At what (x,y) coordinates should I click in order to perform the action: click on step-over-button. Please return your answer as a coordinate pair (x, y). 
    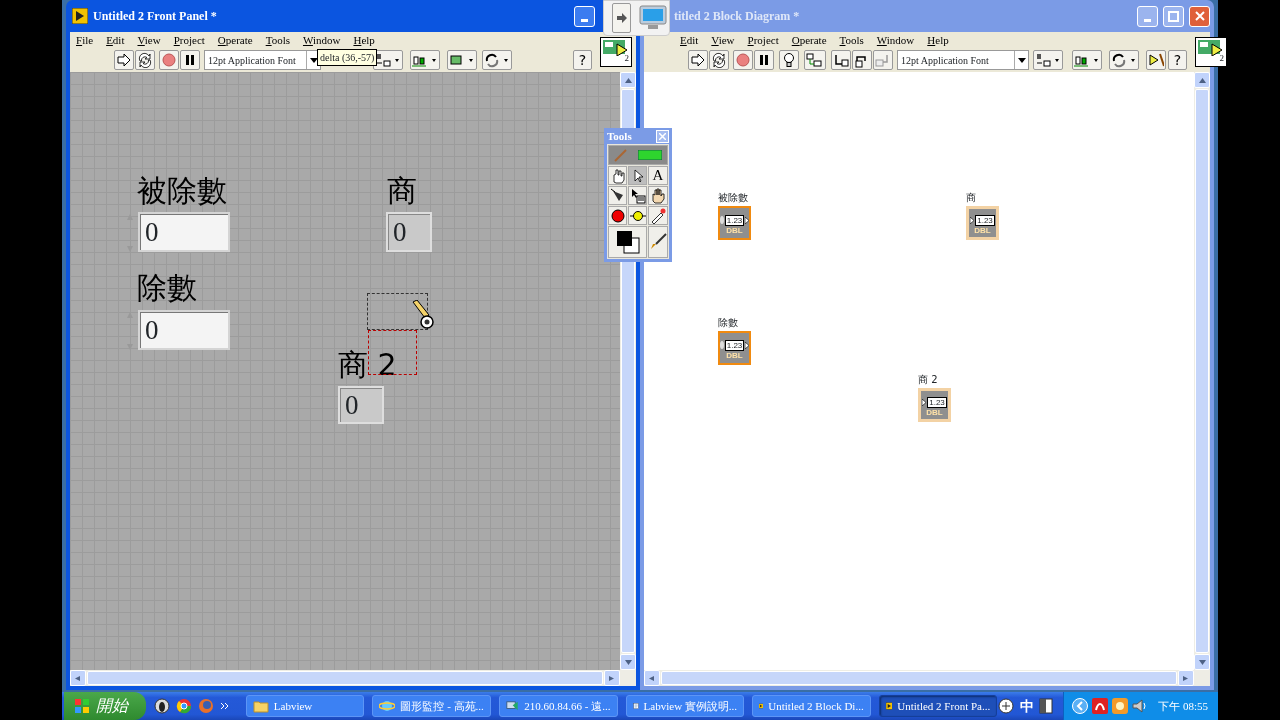
    Looking at the image, I should click on (862, 60).